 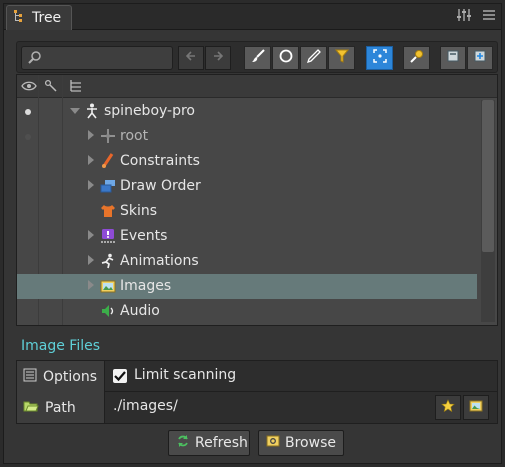 What do you see at coordinates (51, 88) in the screenshot?
I see `bone-key-icon` at bounding box center [51, 88].